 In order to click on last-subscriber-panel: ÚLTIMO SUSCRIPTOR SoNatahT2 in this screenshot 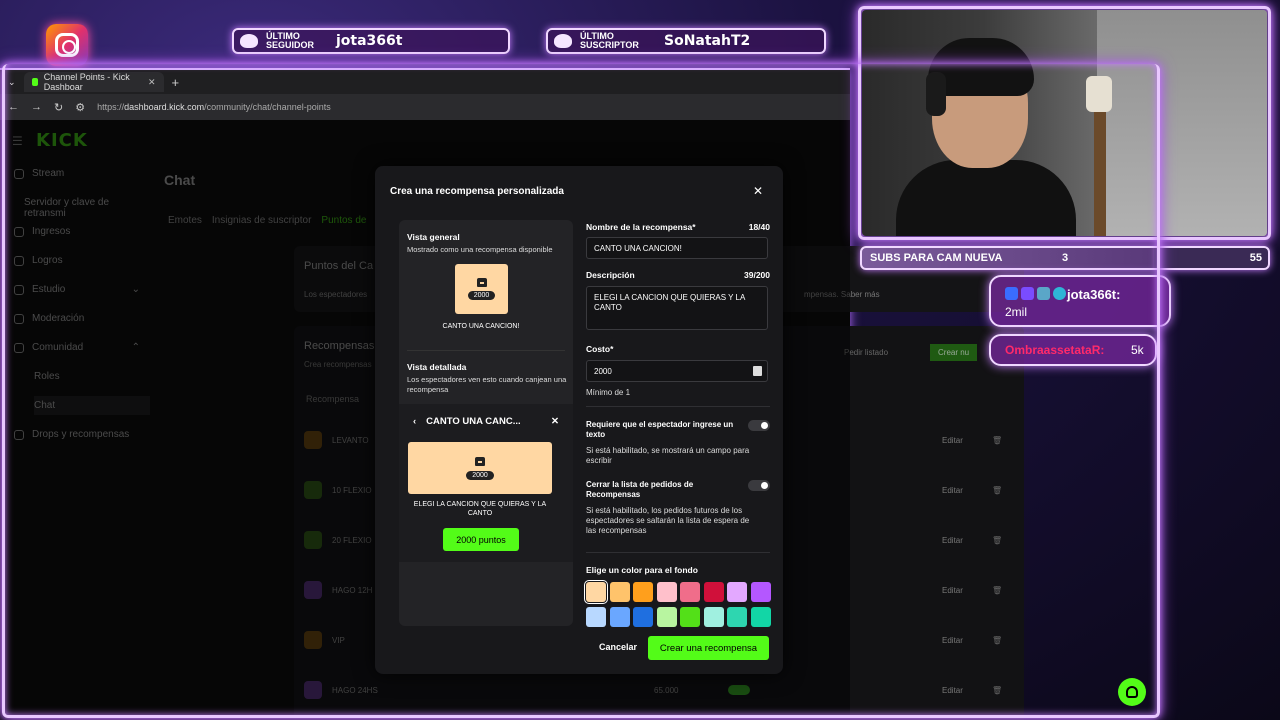, I will do `click(686, 41)`.